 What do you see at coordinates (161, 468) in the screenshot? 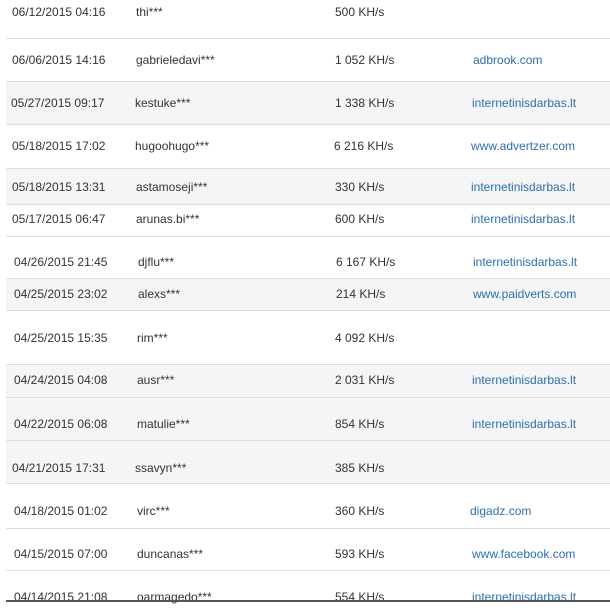
I see `row-username: ssavyn***` at bounding box center [161, 468].